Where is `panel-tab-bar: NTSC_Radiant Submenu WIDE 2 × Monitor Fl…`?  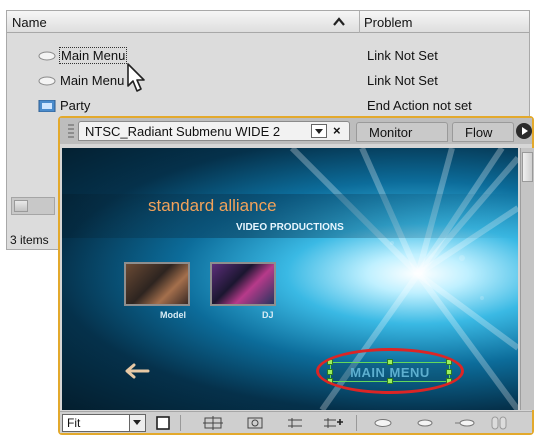
panel-tab-bar: NTSC_Radiant Submenu WIDE 2 × Monitor Fl… is located at coordinates (296, 131).